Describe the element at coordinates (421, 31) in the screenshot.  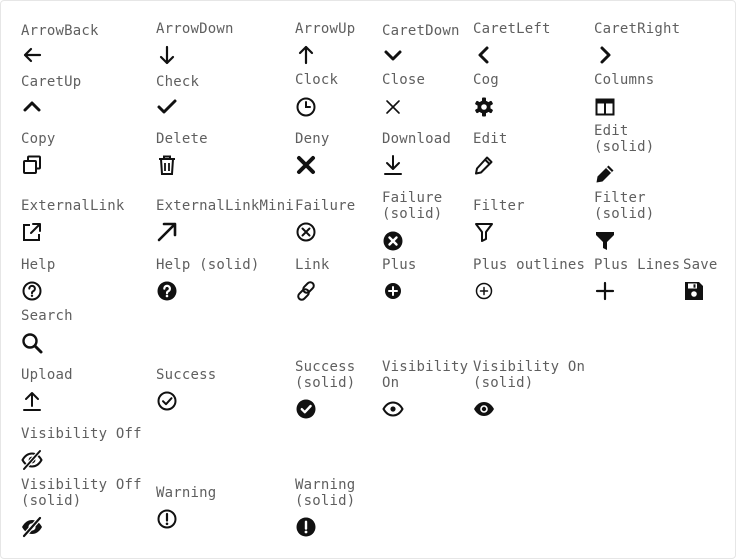
I see `icon-label: CaretDown` at that location.